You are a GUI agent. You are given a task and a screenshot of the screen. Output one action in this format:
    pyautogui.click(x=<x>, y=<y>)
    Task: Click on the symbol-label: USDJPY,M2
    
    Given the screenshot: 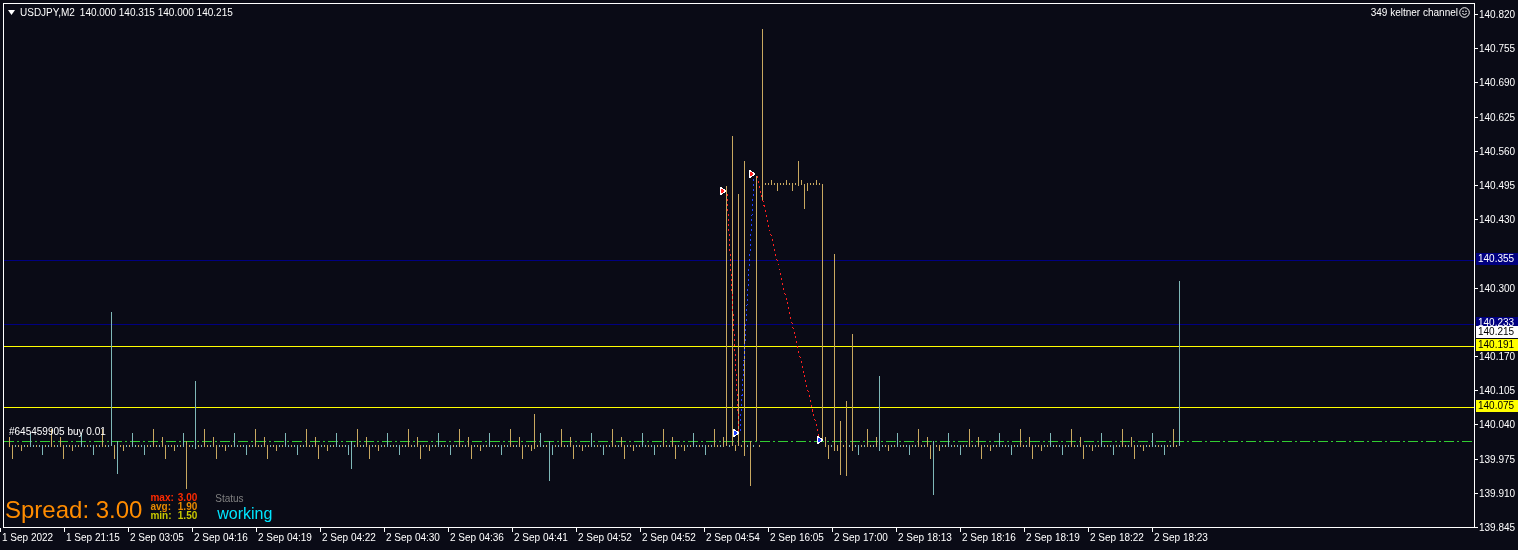 What is the action you would take?
    pyautogui.click(x=47, y=12)
    